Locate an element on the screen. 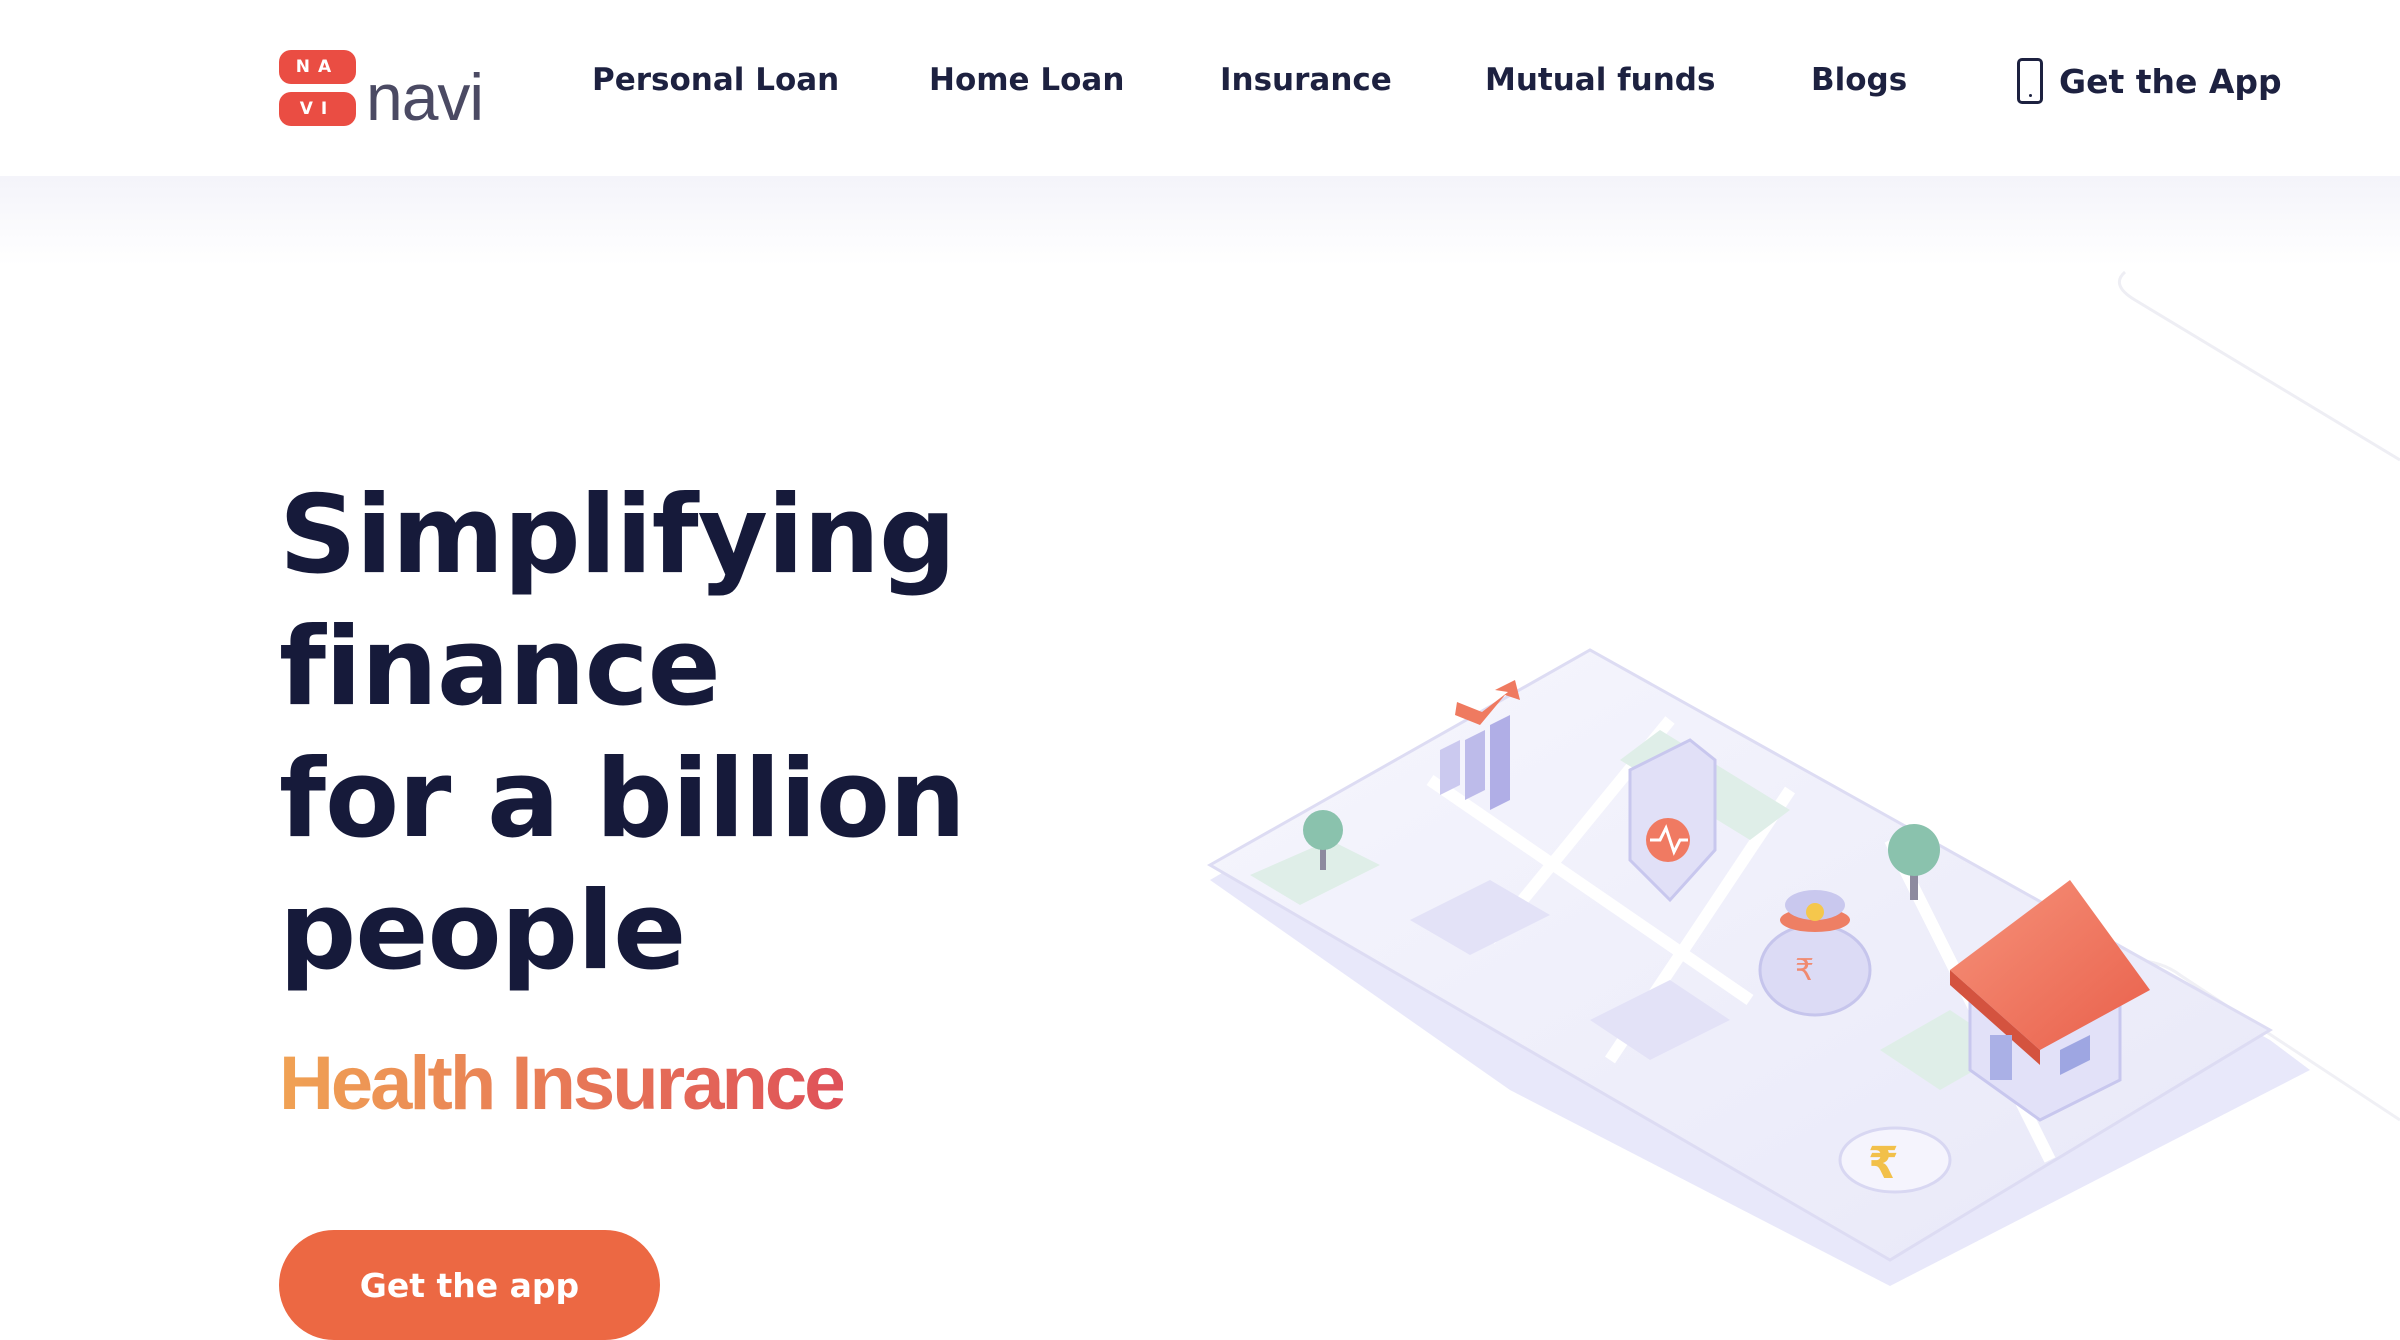  nav-blogs: Blogs is located at coordinates (1859, 80).